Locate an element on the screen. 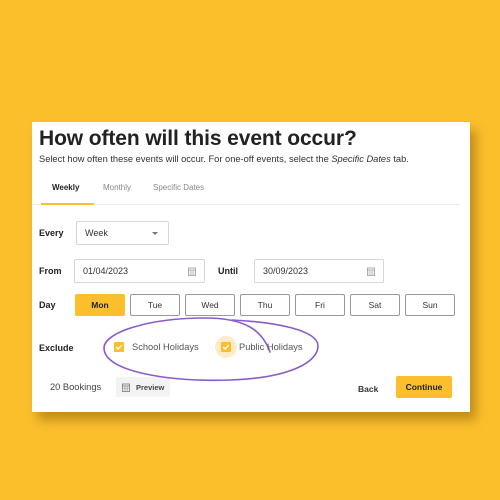 Image resolution: width=500 pixels, height=500 pixels. frequency-select: Week is located at coordinates (122, 233).